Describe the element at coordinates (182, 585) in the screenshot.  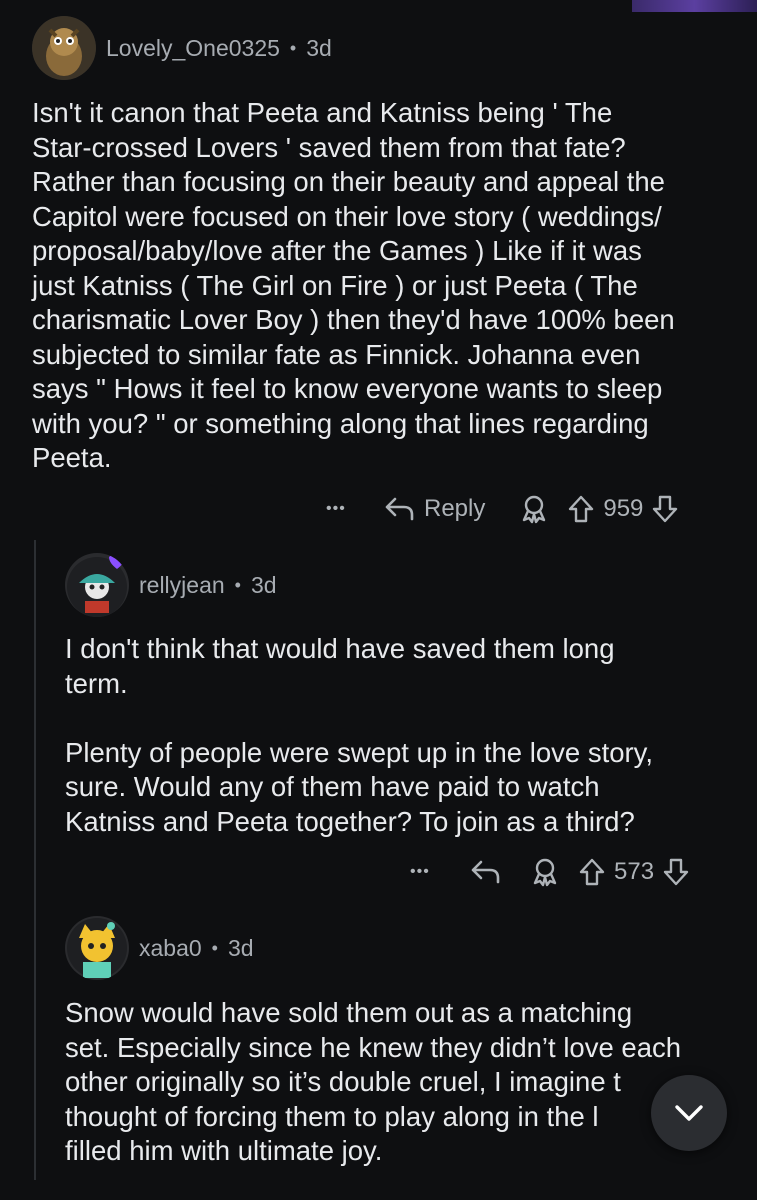
I see `username: rellyjean` at that location.